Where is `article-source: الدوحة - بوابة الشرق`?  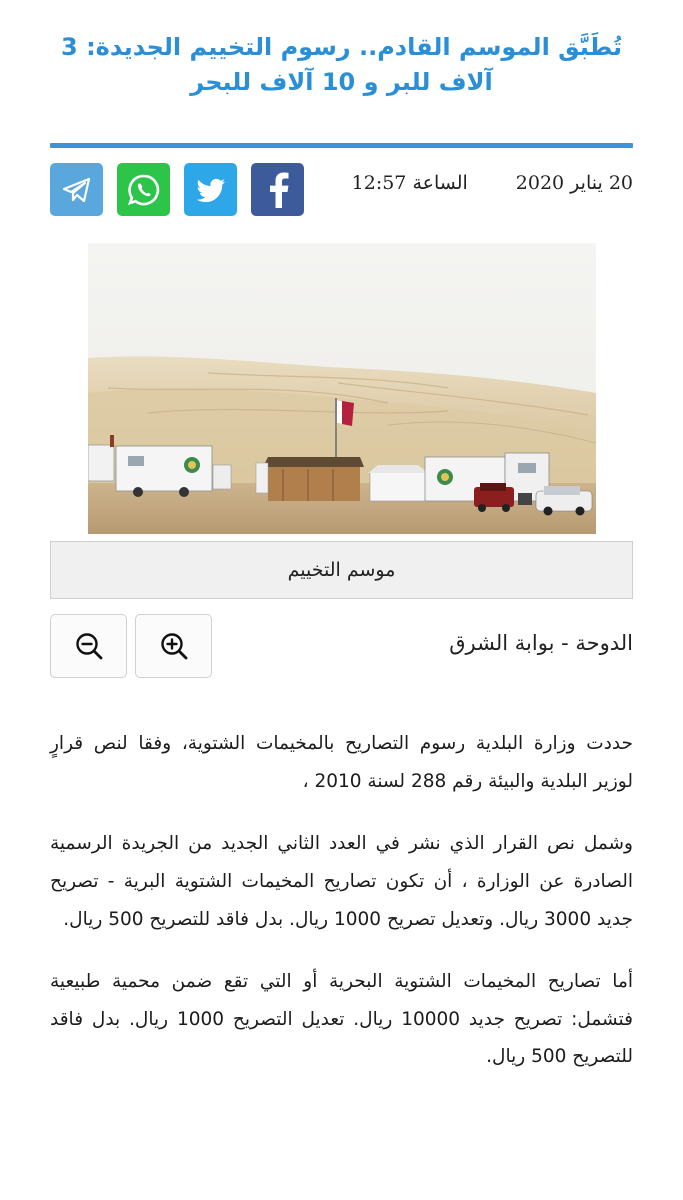
article-source: الدوحة - بوابة الشرق is located at coordinates (541, 643).